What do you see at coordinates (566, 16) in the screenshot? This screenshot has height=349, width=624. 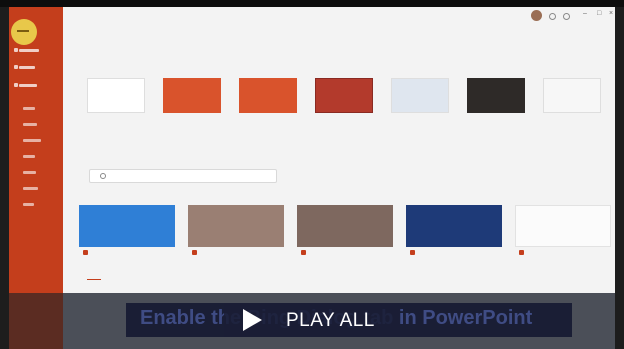 I see `help-icon` at bounding box center [566, 16].